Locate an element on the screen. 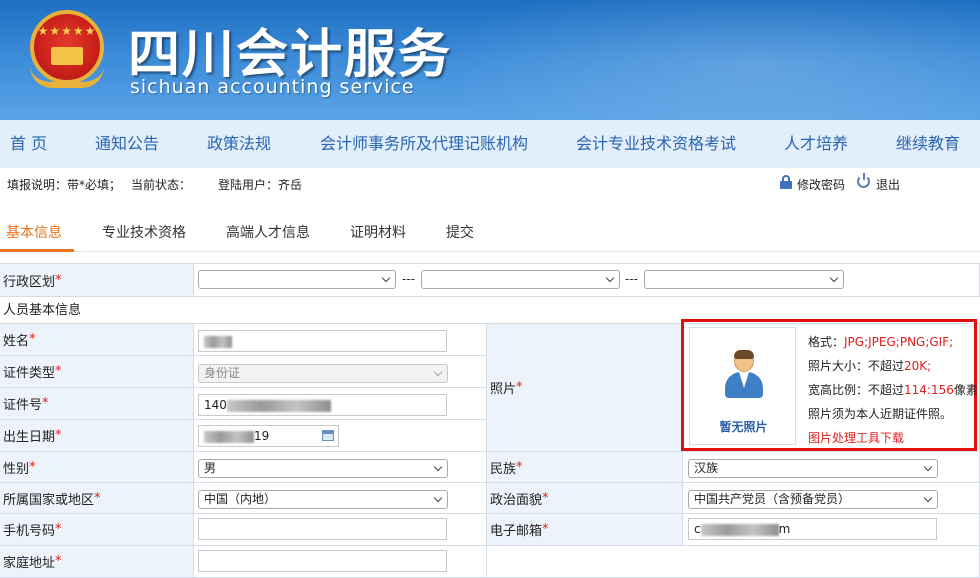 The width and height of the screenshot is (980, 578). birth-date-input: 19 is located at coordinates (268, 436).